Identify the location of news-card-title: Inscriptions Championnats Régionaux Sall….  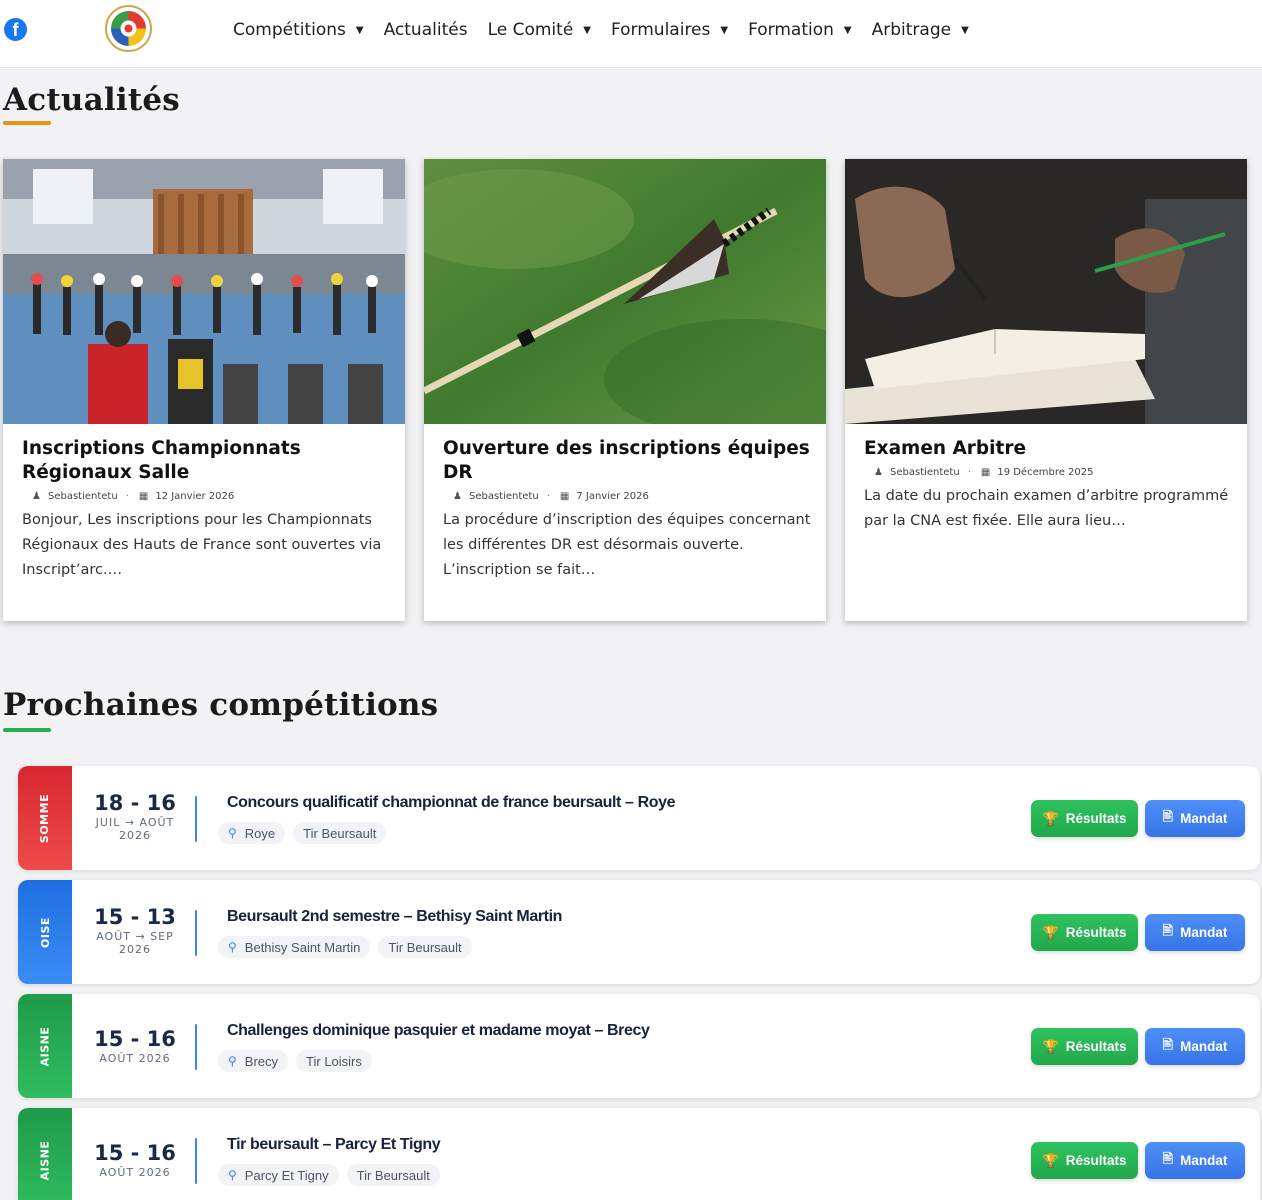
(206, 461).